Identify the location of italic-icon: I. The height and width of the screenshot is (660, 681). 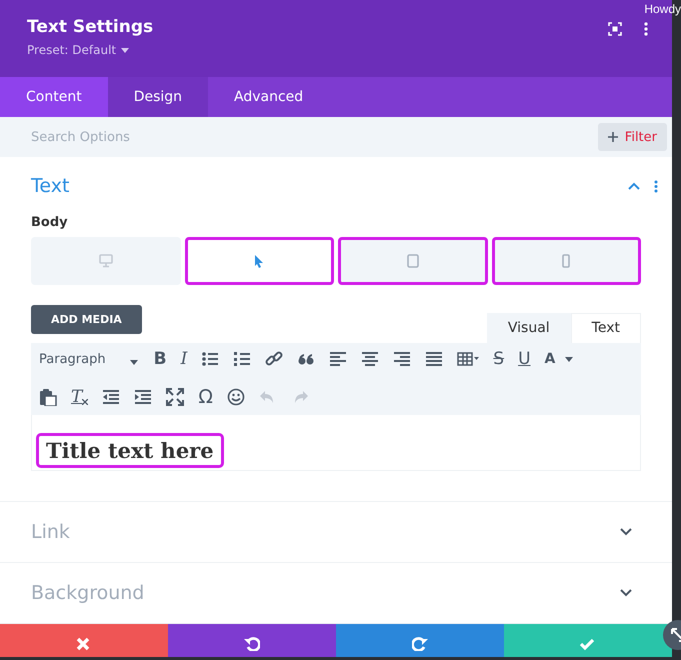
(184, 359).